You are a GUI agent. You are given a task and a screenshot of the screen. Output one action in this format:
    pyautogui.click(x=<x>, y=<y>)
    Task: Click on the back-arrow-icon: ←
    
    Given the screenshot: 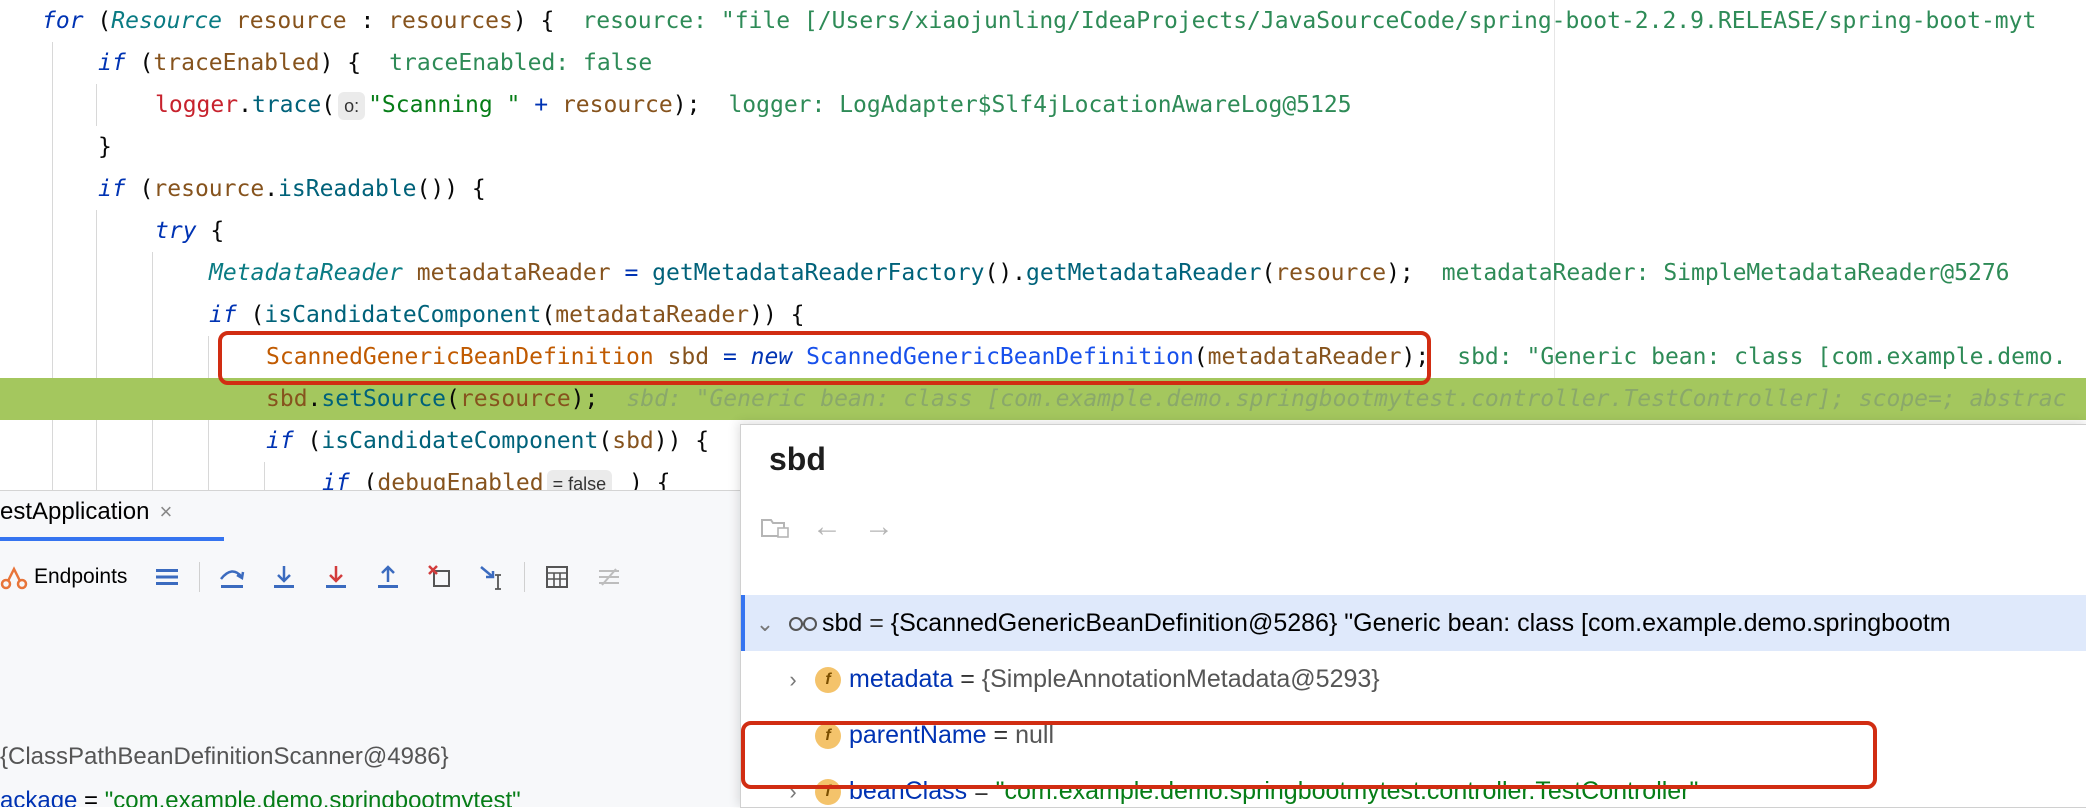 What is the action you would take?
    pyautogui.click(x=827, y=526)
    